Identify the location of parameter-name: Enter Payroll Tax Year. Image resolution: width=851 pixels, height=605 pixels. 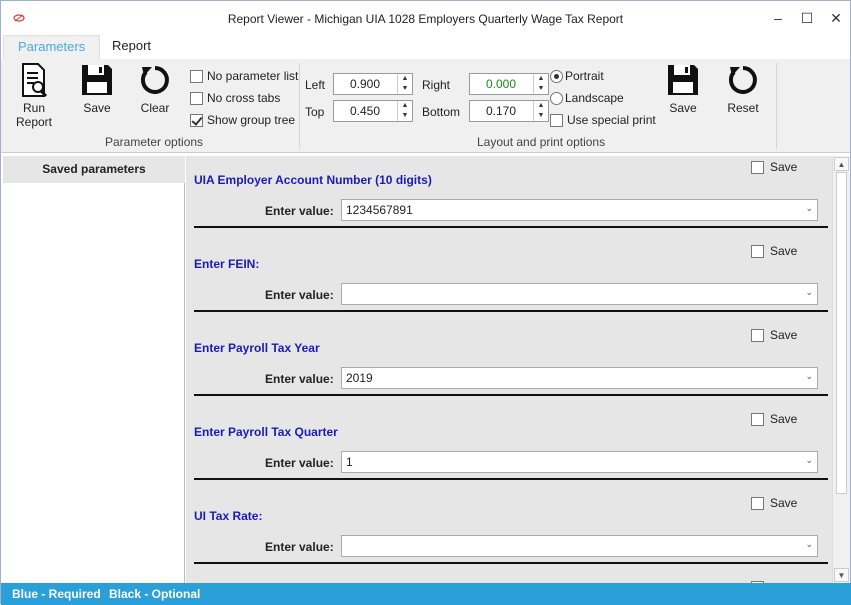
(257, 348).